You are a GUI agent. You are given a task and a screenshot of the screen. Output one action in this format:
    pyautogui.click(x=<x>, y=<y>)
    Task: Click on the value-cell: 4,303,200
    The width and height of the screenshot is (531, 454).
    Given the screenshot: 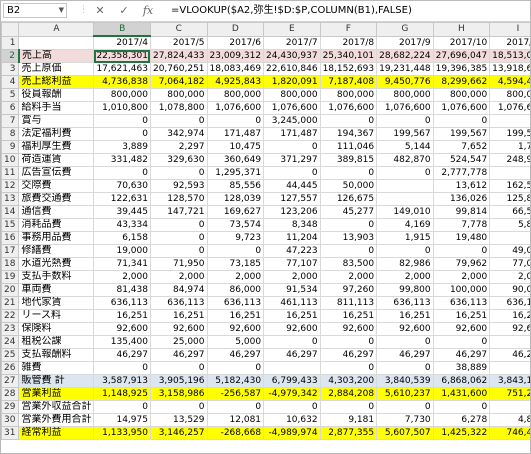 What is the action you would take?
    pyautogui.click(x=348, y=381)
    